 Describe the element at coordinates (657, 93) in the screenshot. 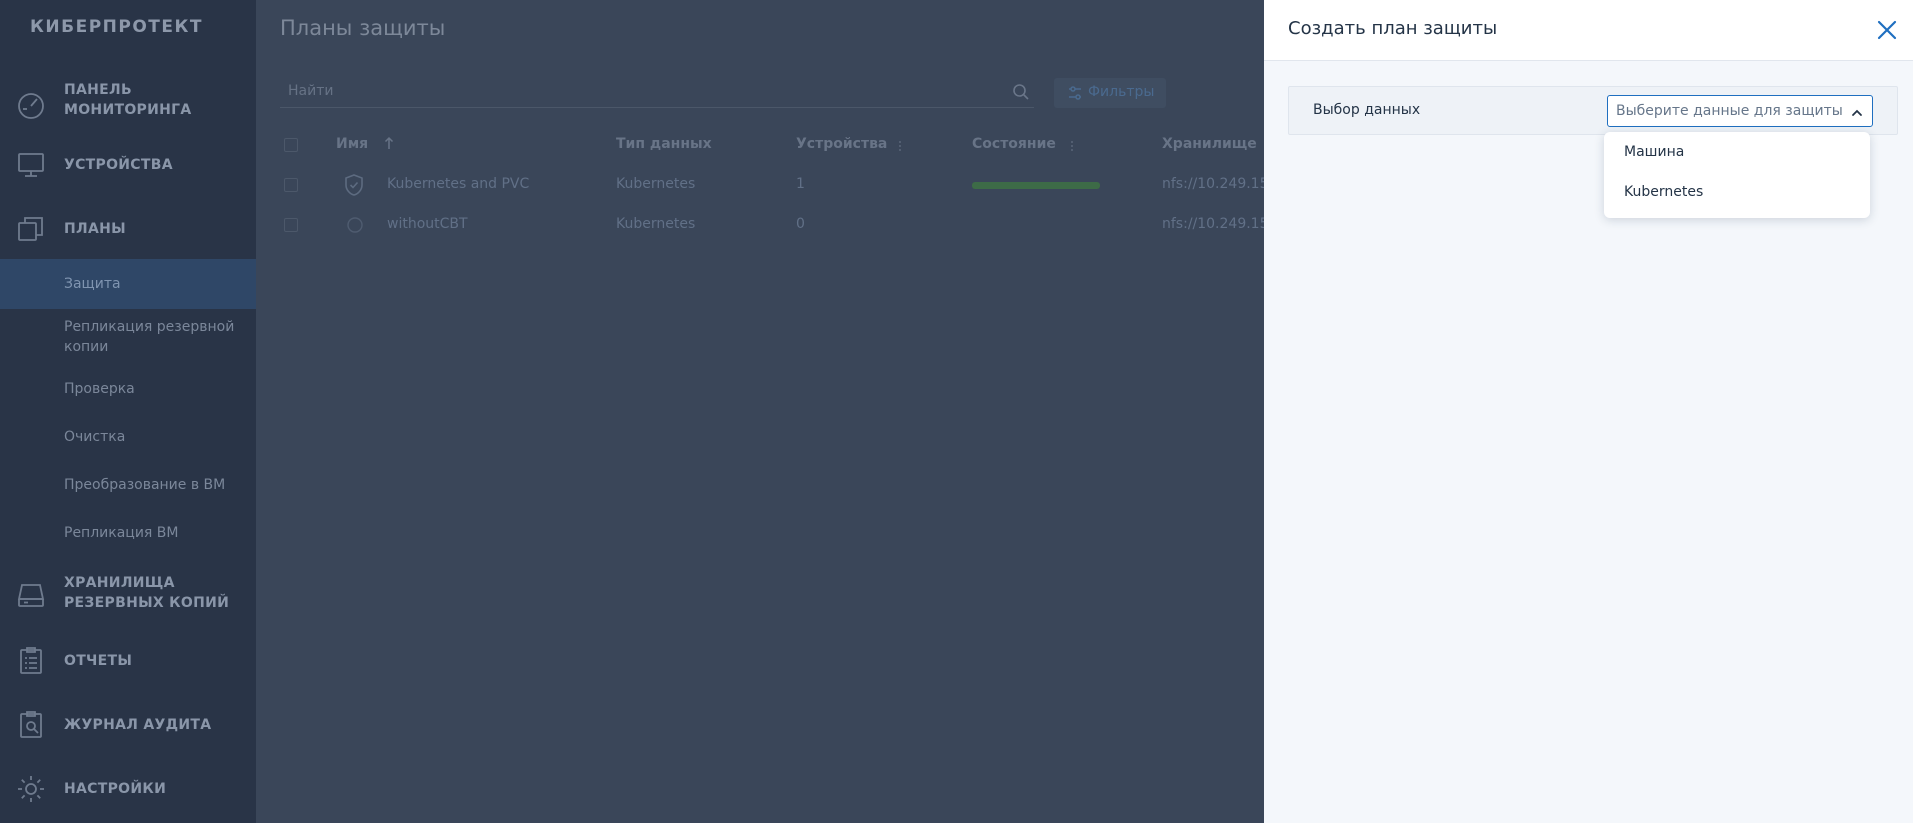

I see `search-input: Найти` at that location.